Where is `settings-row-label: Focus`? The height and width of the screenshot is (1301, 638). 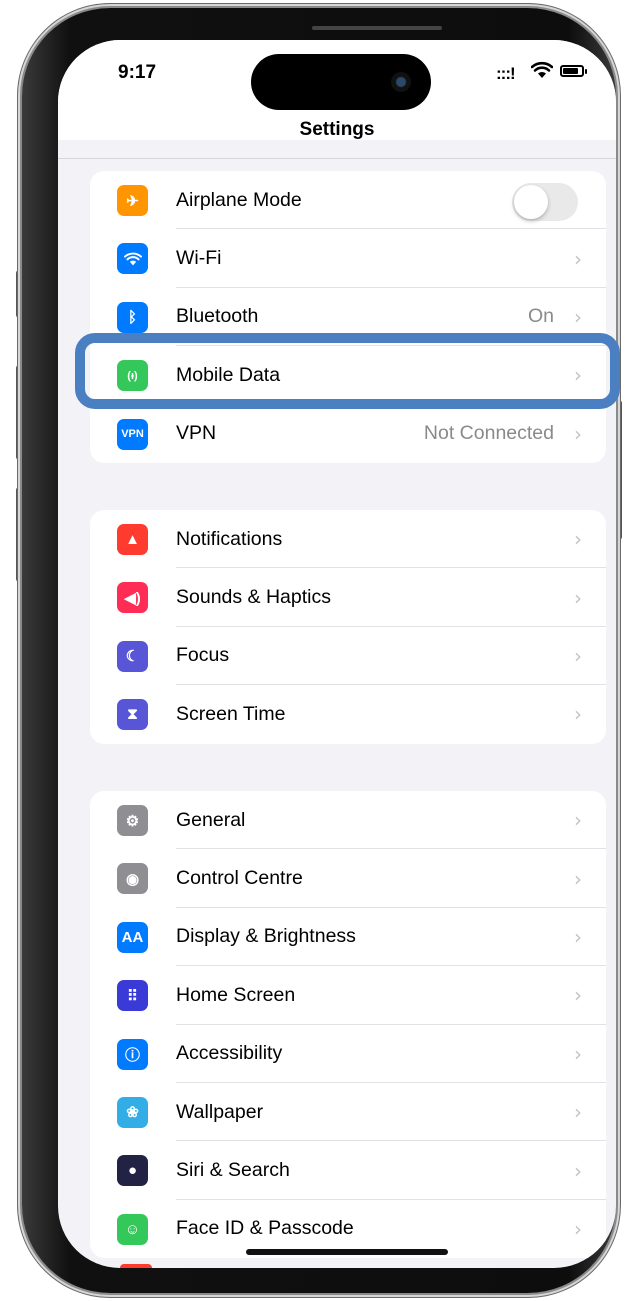
settings-row-label: Focus is located at coordinates (203, 655).